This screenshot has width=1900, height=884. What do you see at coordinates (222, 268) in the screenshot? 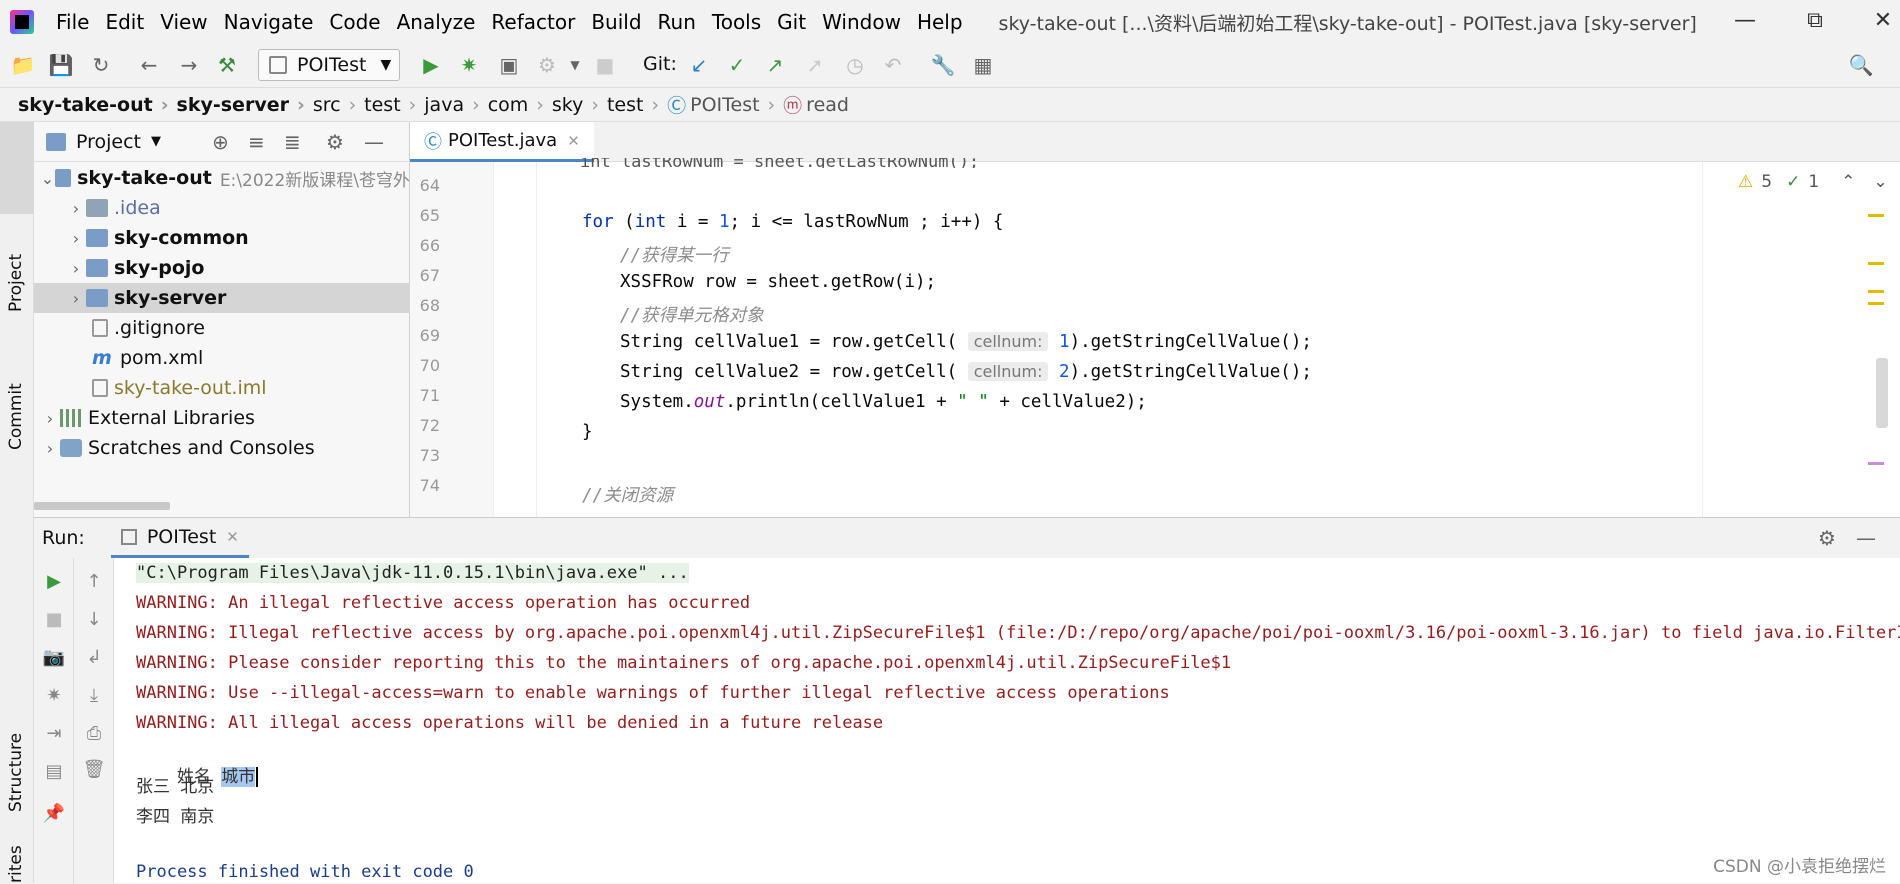
I see `tree-item-sky-pojo: › sky-pojo` at bounding box center [222, 268].